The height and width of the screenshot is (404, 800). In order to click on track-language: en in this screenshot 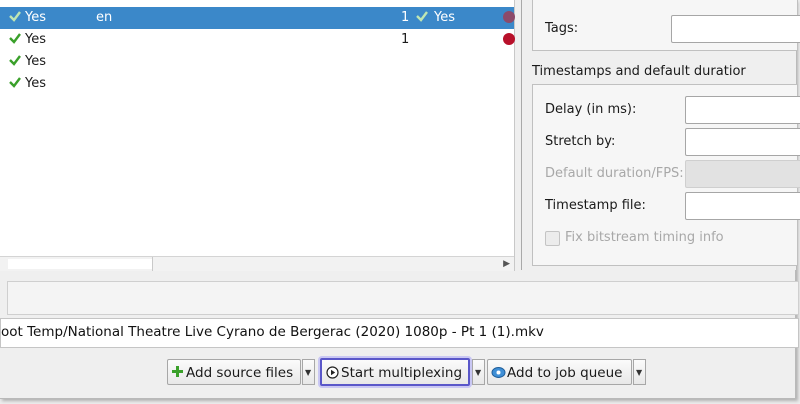, I will do `click(104, 17)`.